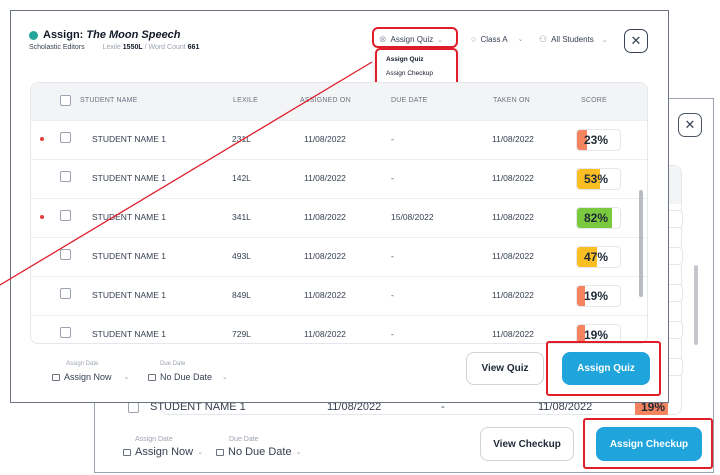 The image size is (720, 475). I want to click on students-value: All Students, so click(572, 39).